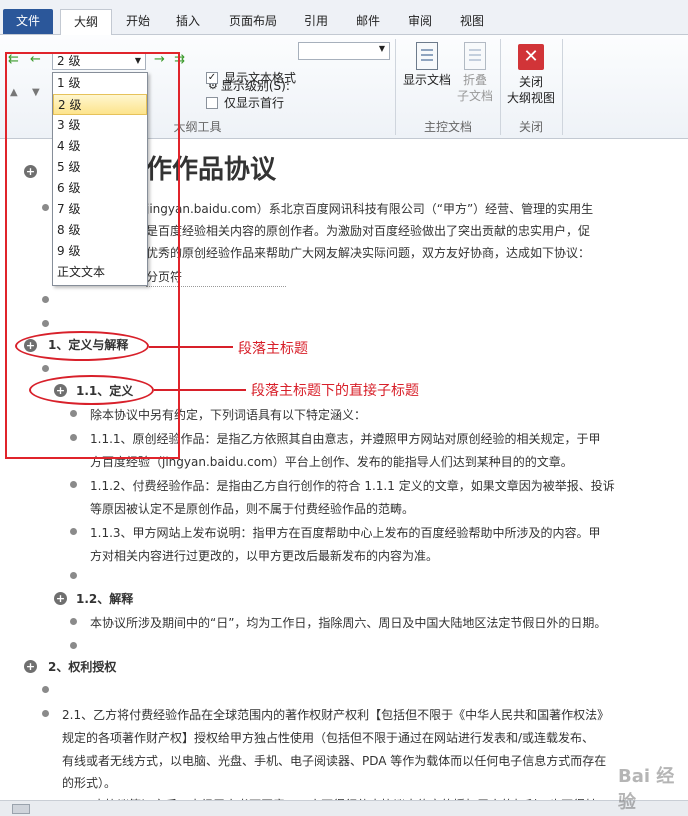 The image size is (688, 816). What do you see at coordinates (368, 231) in the screenshot?
I see `body-text: 是百度经验相关内容的原创作者。为激励对百度经验做出了突出贡献的忠实用户，促` at bounding box center [368, 231].